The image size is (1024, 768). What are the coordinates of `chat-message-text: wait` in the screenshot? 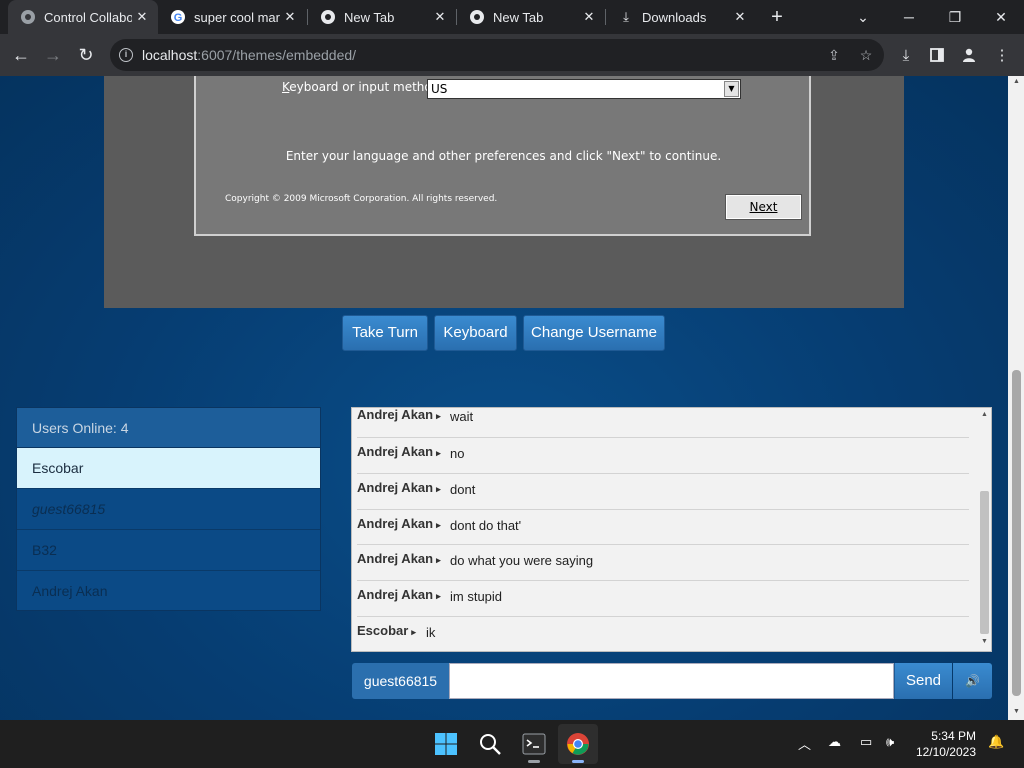 It's located at (462, 416).